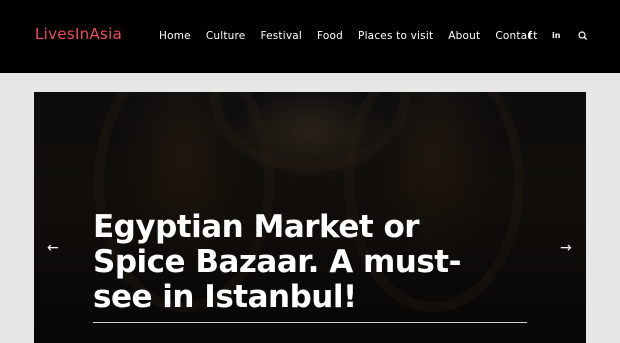 The image size is (620, 343). Describe the element at coordinates (226, 36) in the screenshot. I see `nav-item-culture: Culture` at that location.